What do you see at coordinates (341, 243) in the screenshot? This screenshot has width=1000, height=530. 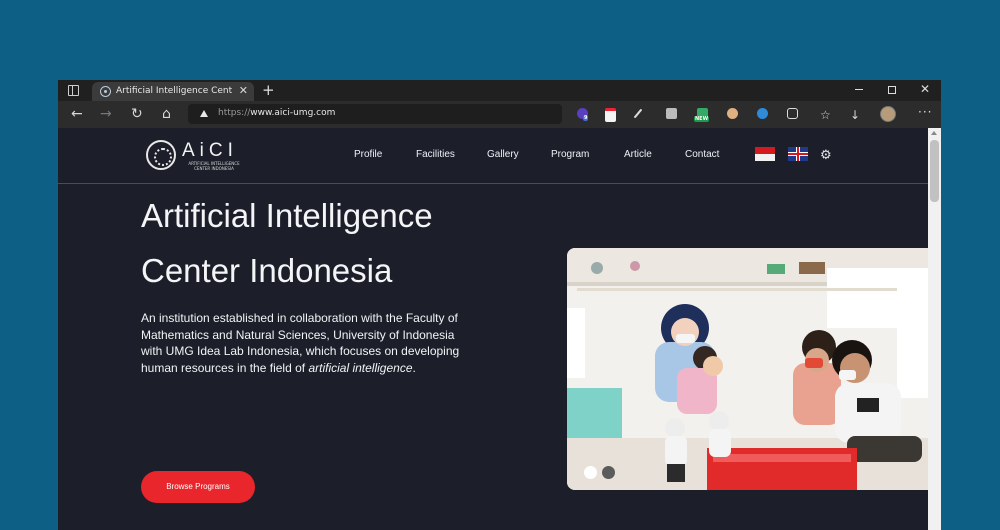 I see `hero-title: Artificial Intelligence Center Indonesia` at bounding box center [341, 243].